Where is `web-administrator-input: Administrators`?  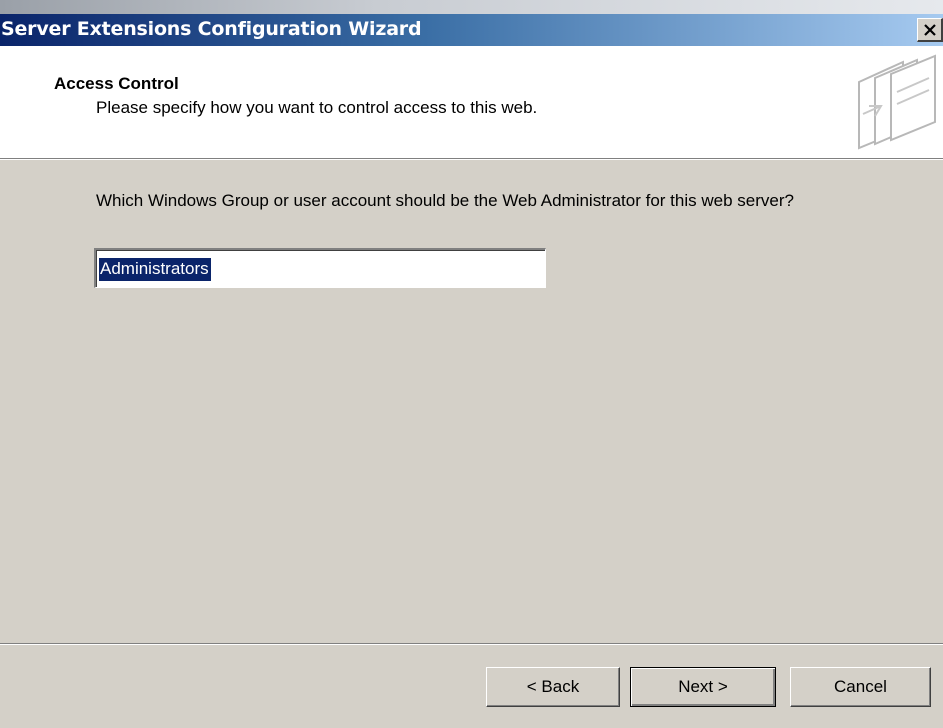 web-administrator-input: Administrators is located at coordinates (320, 268).